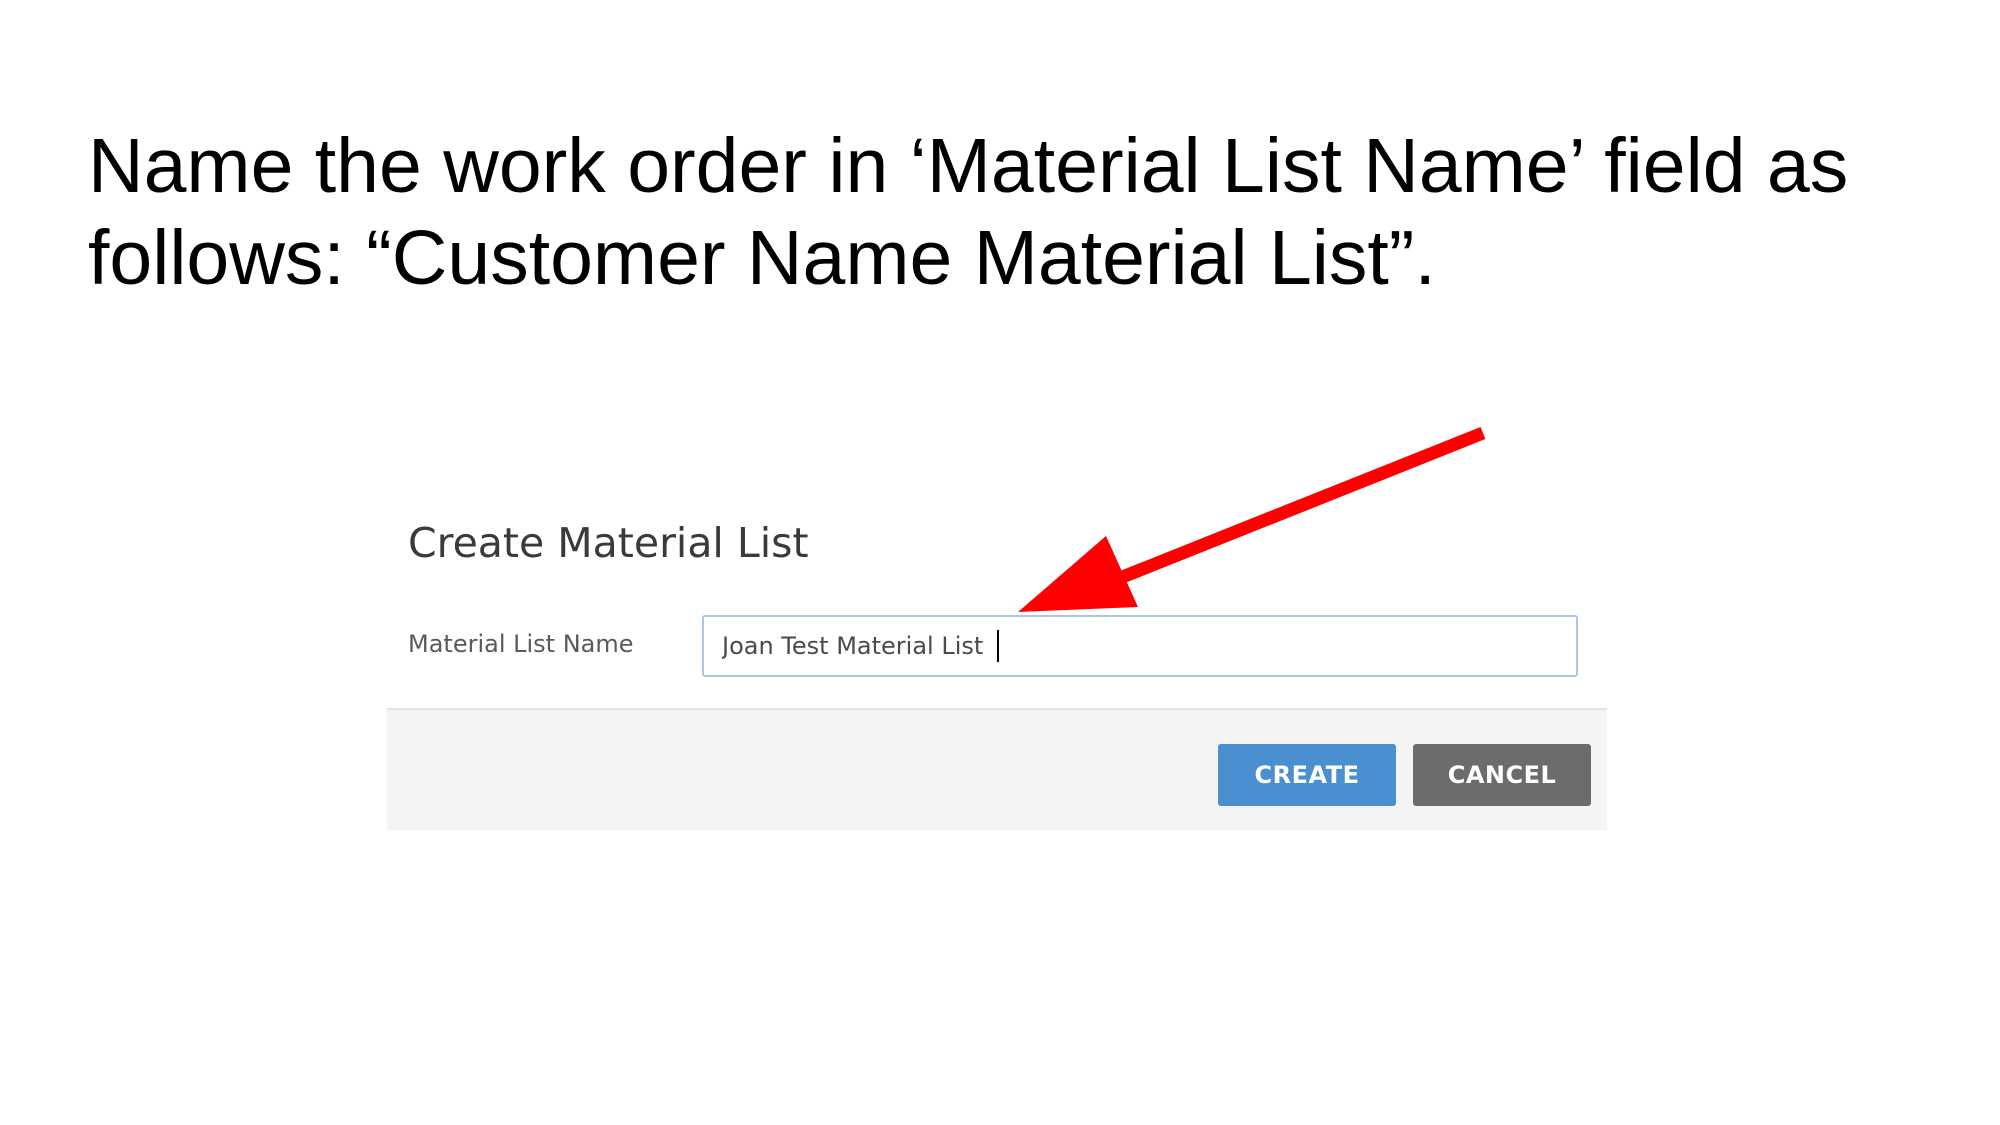  I want to click on material-list-name-label: Material List Name, so click(521, 644).